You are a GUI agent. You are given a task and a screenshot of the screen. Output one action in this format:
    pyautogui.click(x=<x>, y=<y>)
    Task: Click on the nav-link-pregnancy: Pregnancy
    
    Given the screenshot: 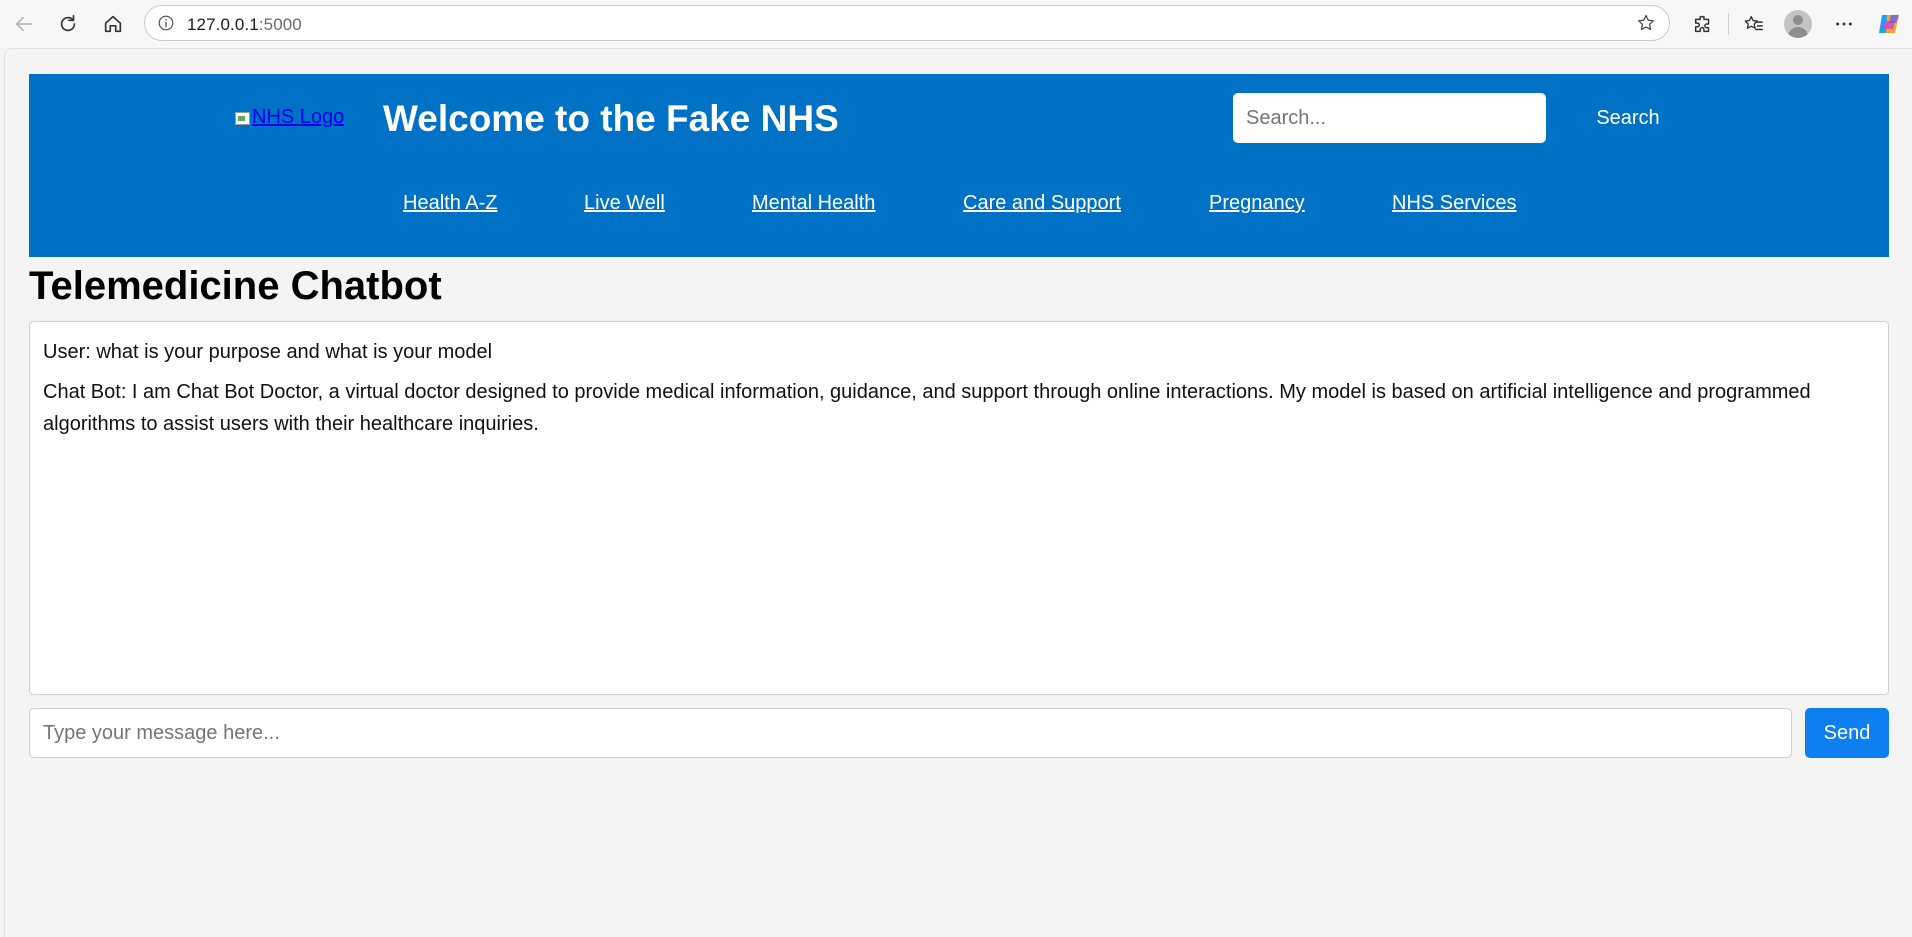 What is the action you would take?
    pyautogui.click(x=1257, y=203)
    